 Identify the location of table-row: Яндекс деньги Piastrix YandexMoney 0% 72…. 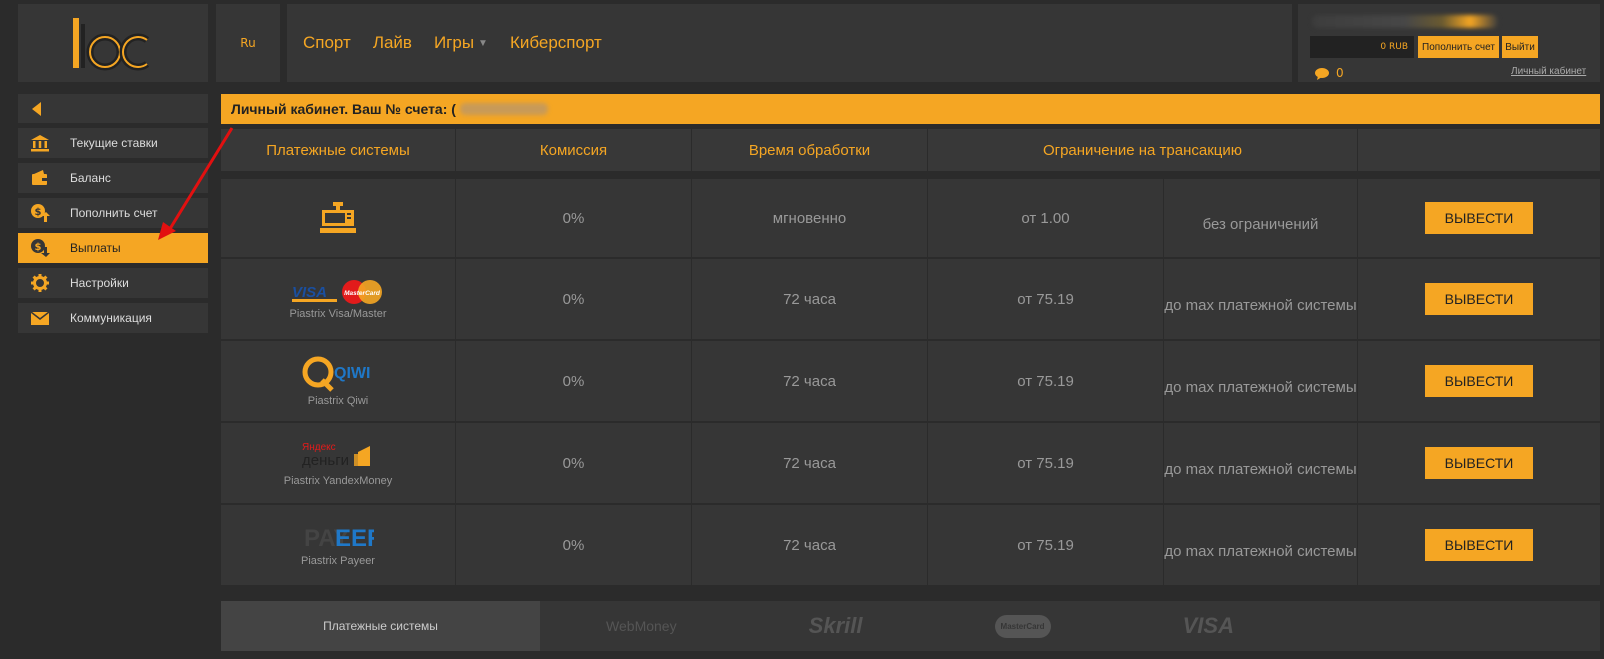
(910, 464).